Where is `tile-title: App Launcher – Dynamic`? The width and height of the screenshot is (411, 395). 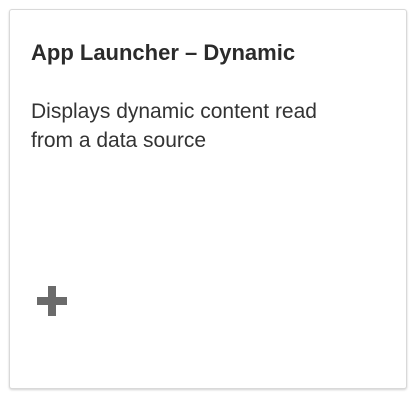 tile-title: App Launcher – Dynamic is located at coordinates (163, 52).